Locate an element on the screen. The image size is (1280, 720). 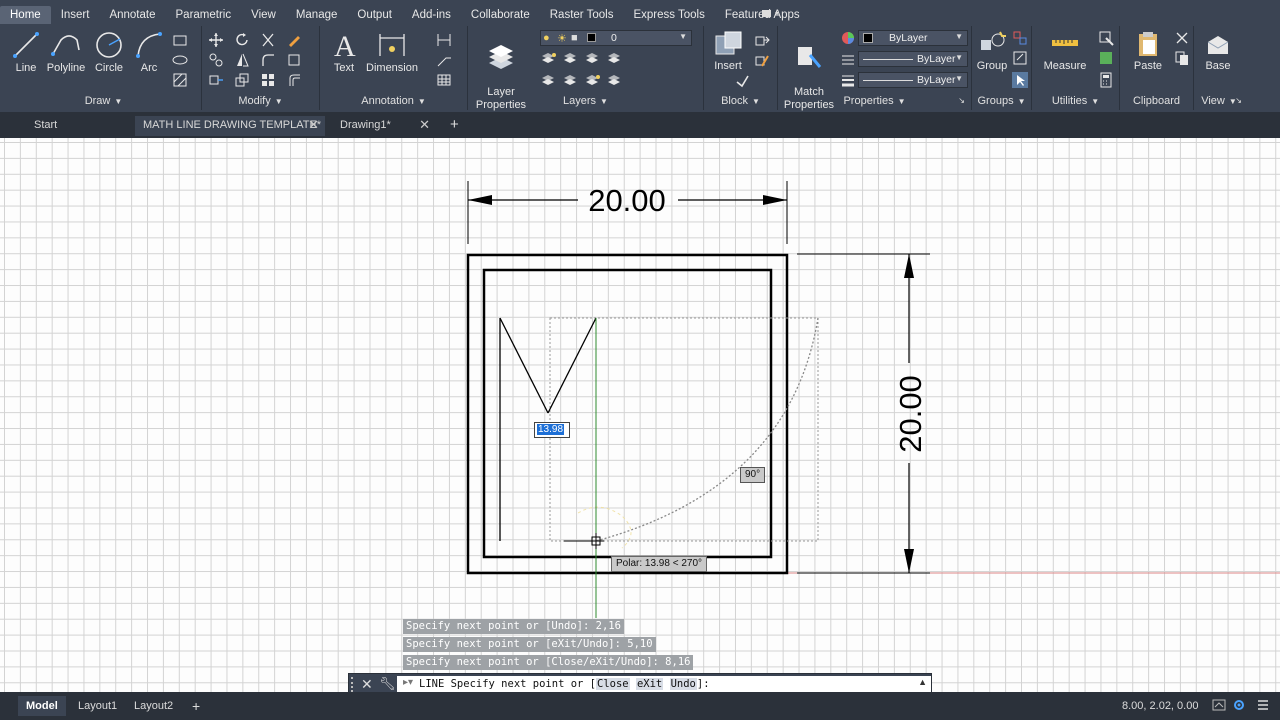
inner-border is located at coordinates (627, 413).